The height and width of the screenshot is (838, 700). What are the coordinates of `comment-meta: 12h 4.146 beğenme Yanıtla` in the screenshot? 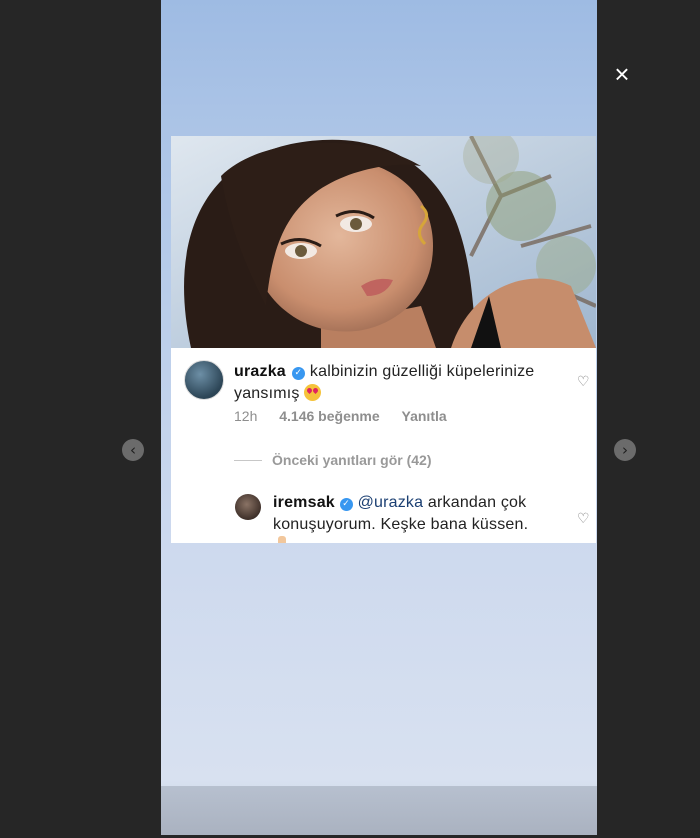 It's located at (349, 416).